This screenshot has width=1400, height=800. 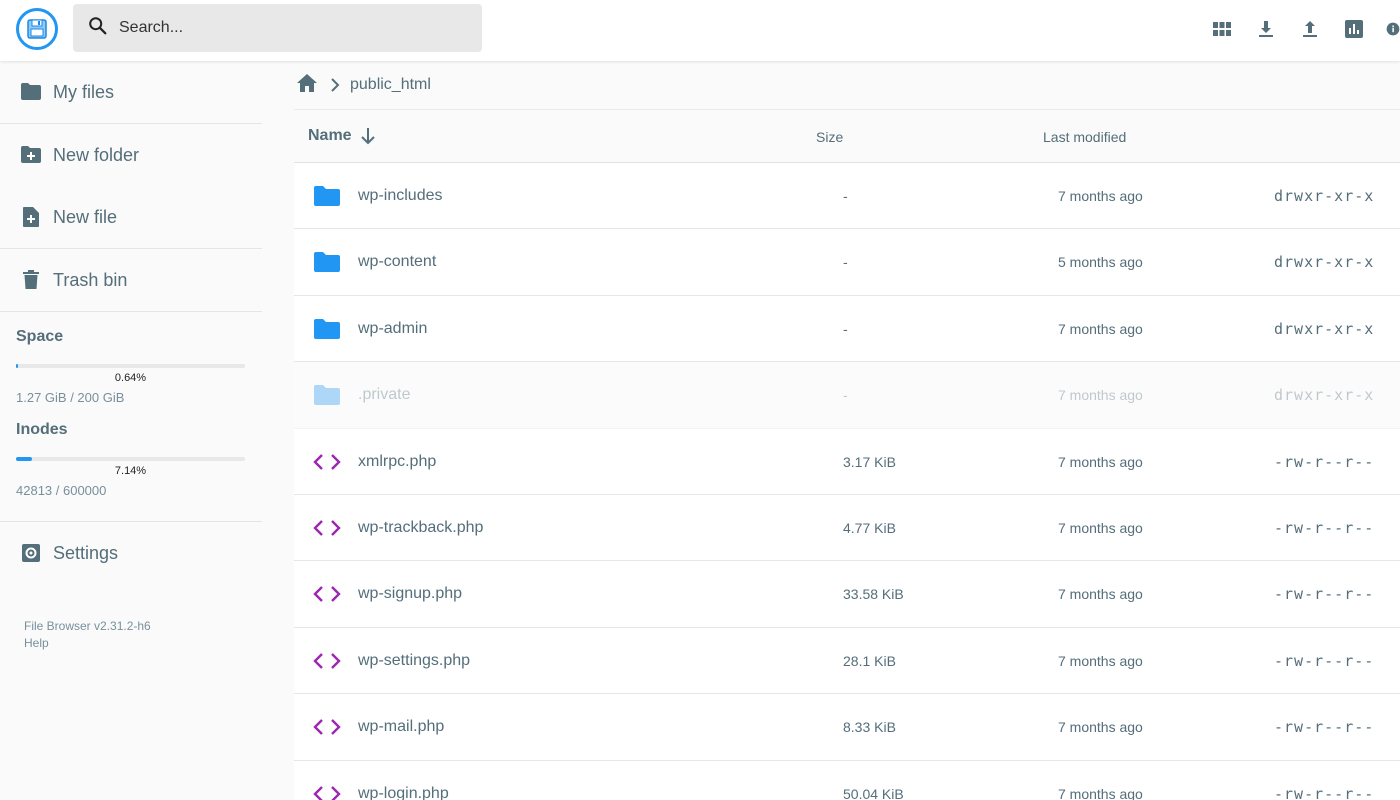 I want to click on divider, so click(x=131, y=311).